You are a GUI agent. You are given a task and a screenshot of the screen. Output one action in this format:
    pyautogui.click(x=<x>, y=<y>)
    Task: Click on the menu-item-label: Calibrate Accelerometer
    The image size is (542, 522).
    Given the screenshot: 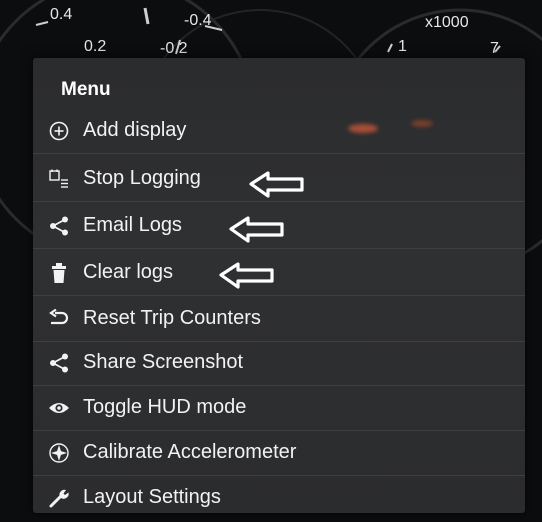 What is the action you would take?
    pyautogui.click(x=190, y=452)
    